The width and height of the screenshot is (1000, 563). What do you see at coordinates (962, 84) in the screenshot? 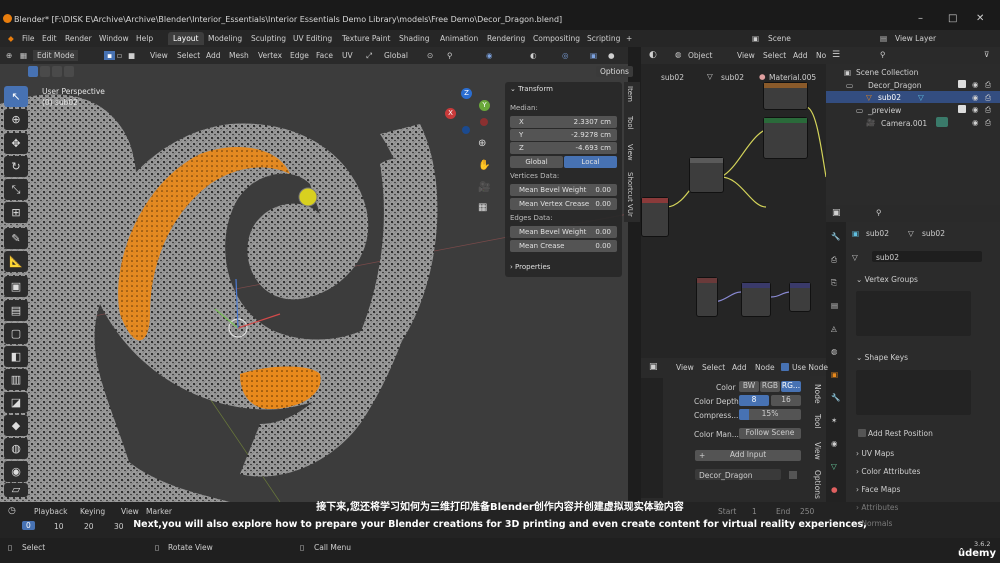
I see `exclude-checkbox` at bounding box center [962, 84].